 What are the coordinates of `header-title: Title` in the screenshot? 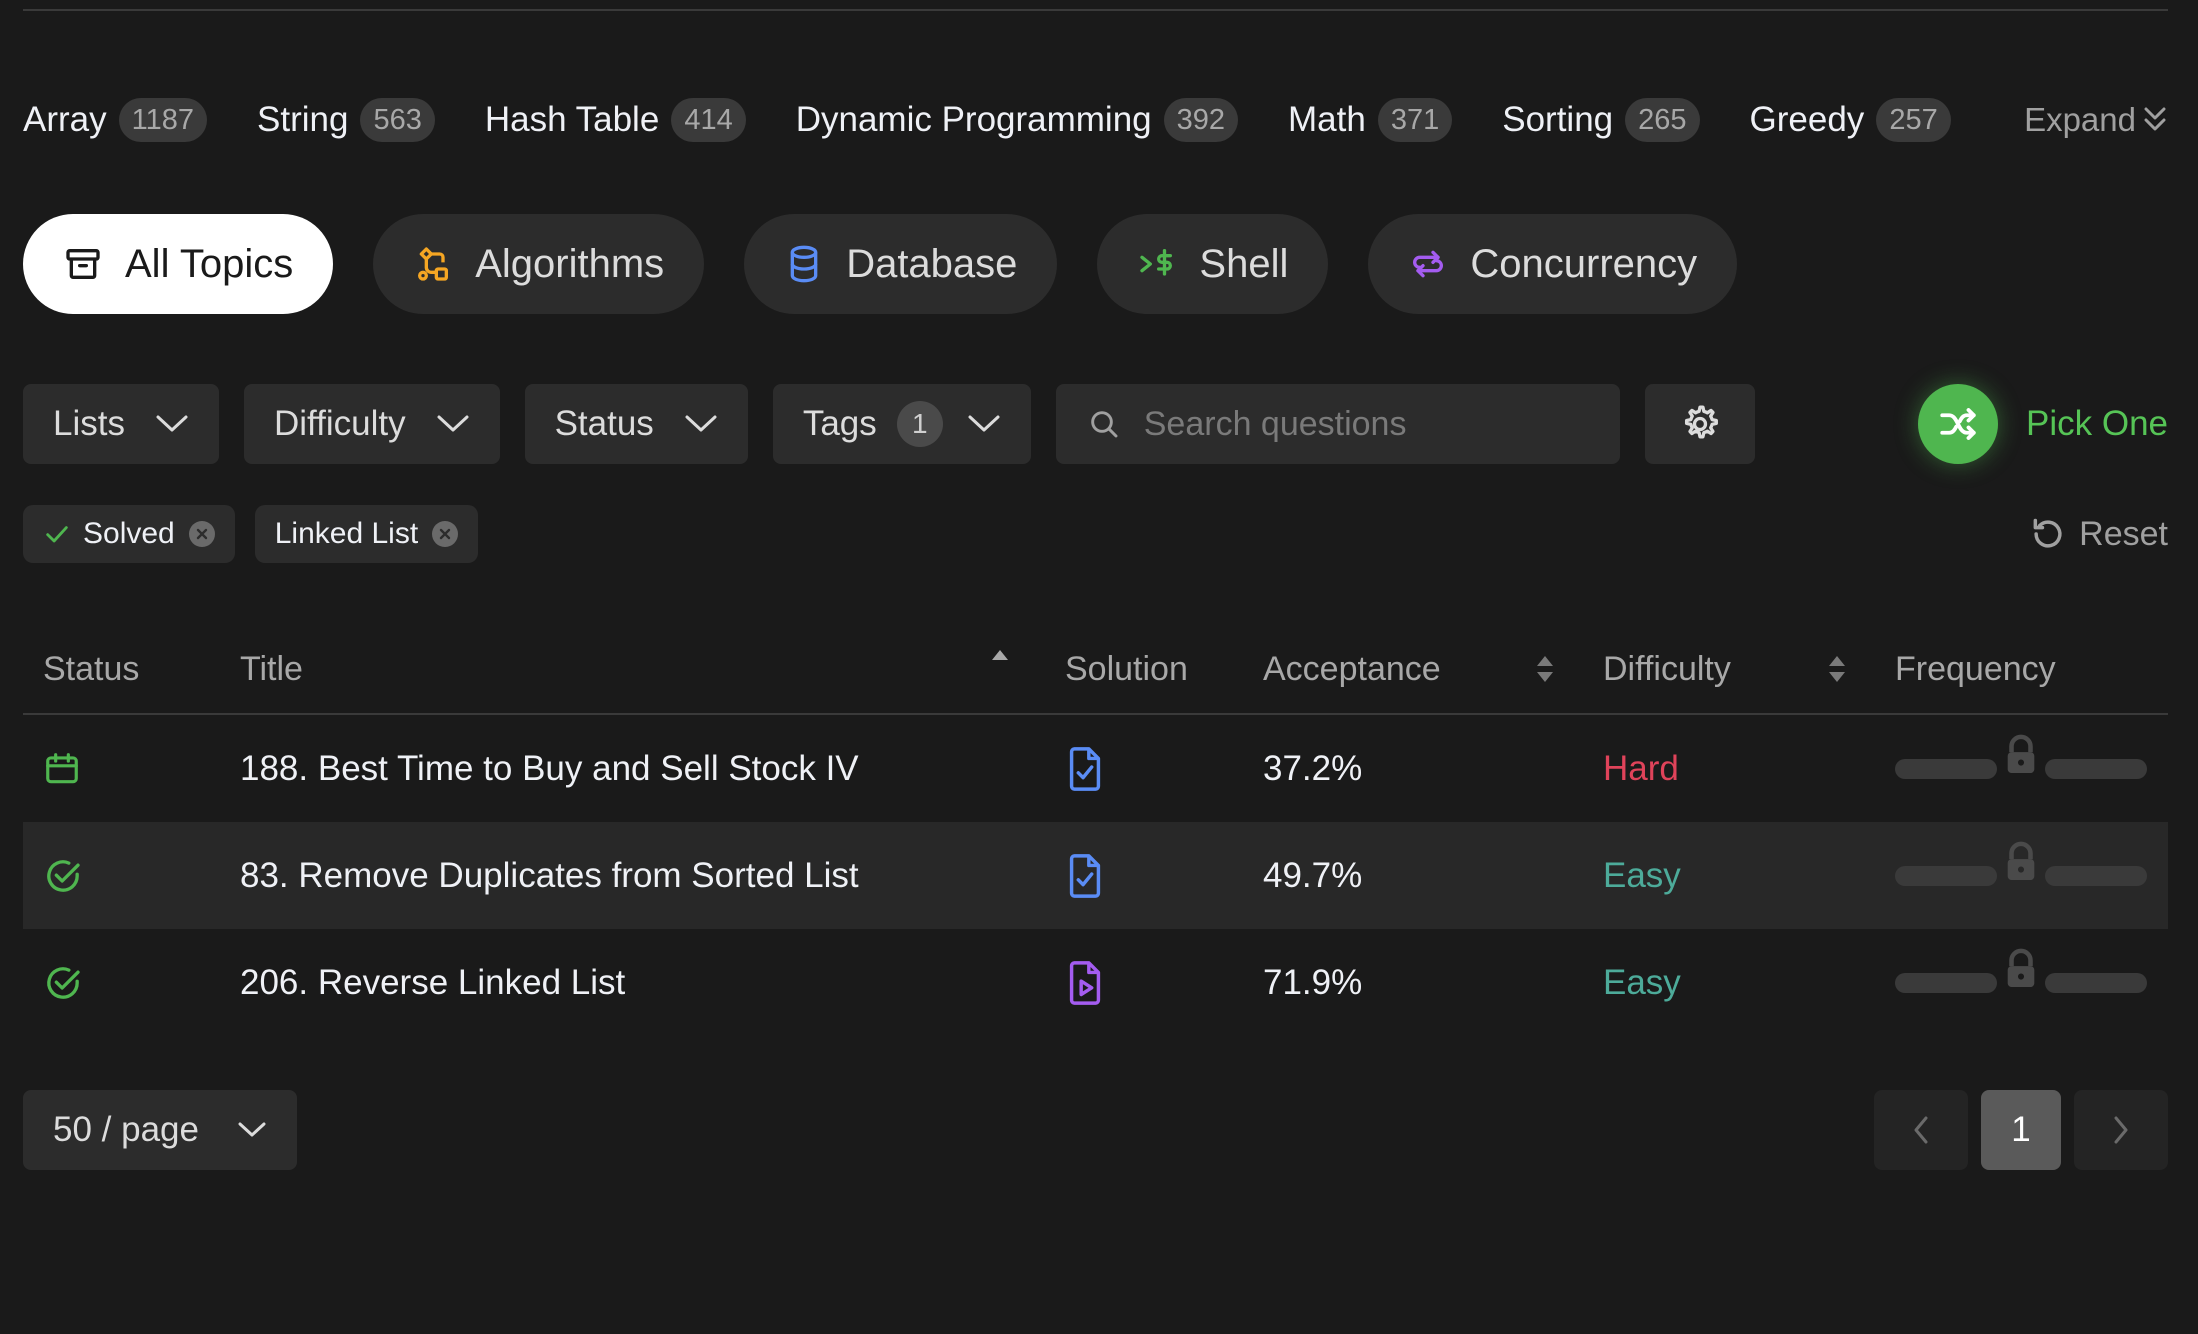 It's located at (271, 669).